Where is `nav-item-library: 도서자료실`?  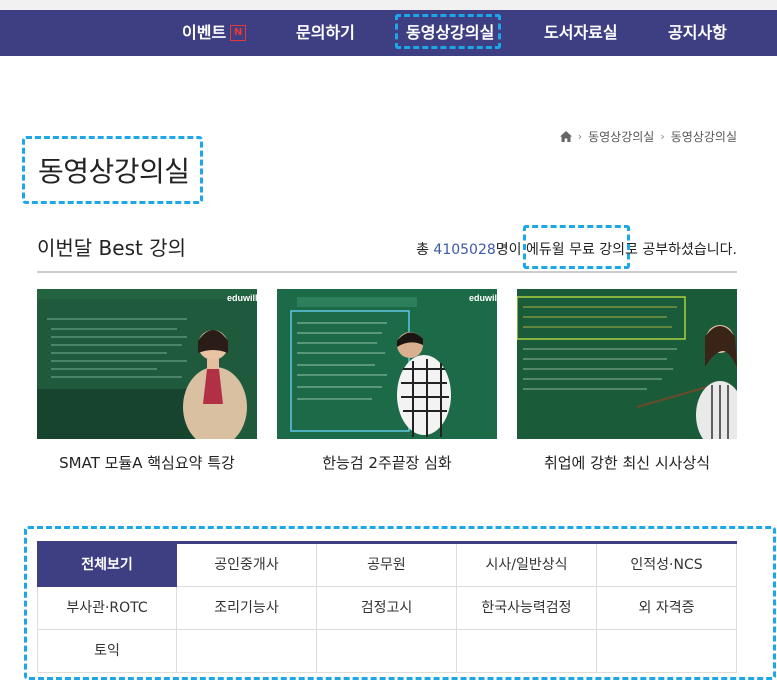
nav-item-library: 도서자료실 is located at coordinates (581, 33).